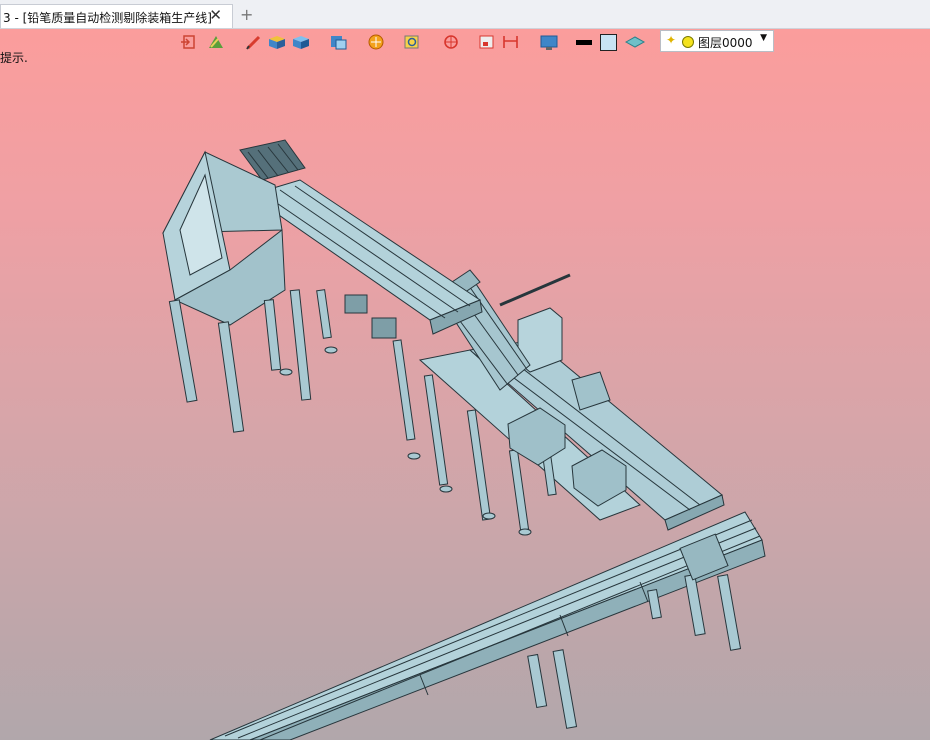  I want to click on dimension-icon, so click(511, 42).